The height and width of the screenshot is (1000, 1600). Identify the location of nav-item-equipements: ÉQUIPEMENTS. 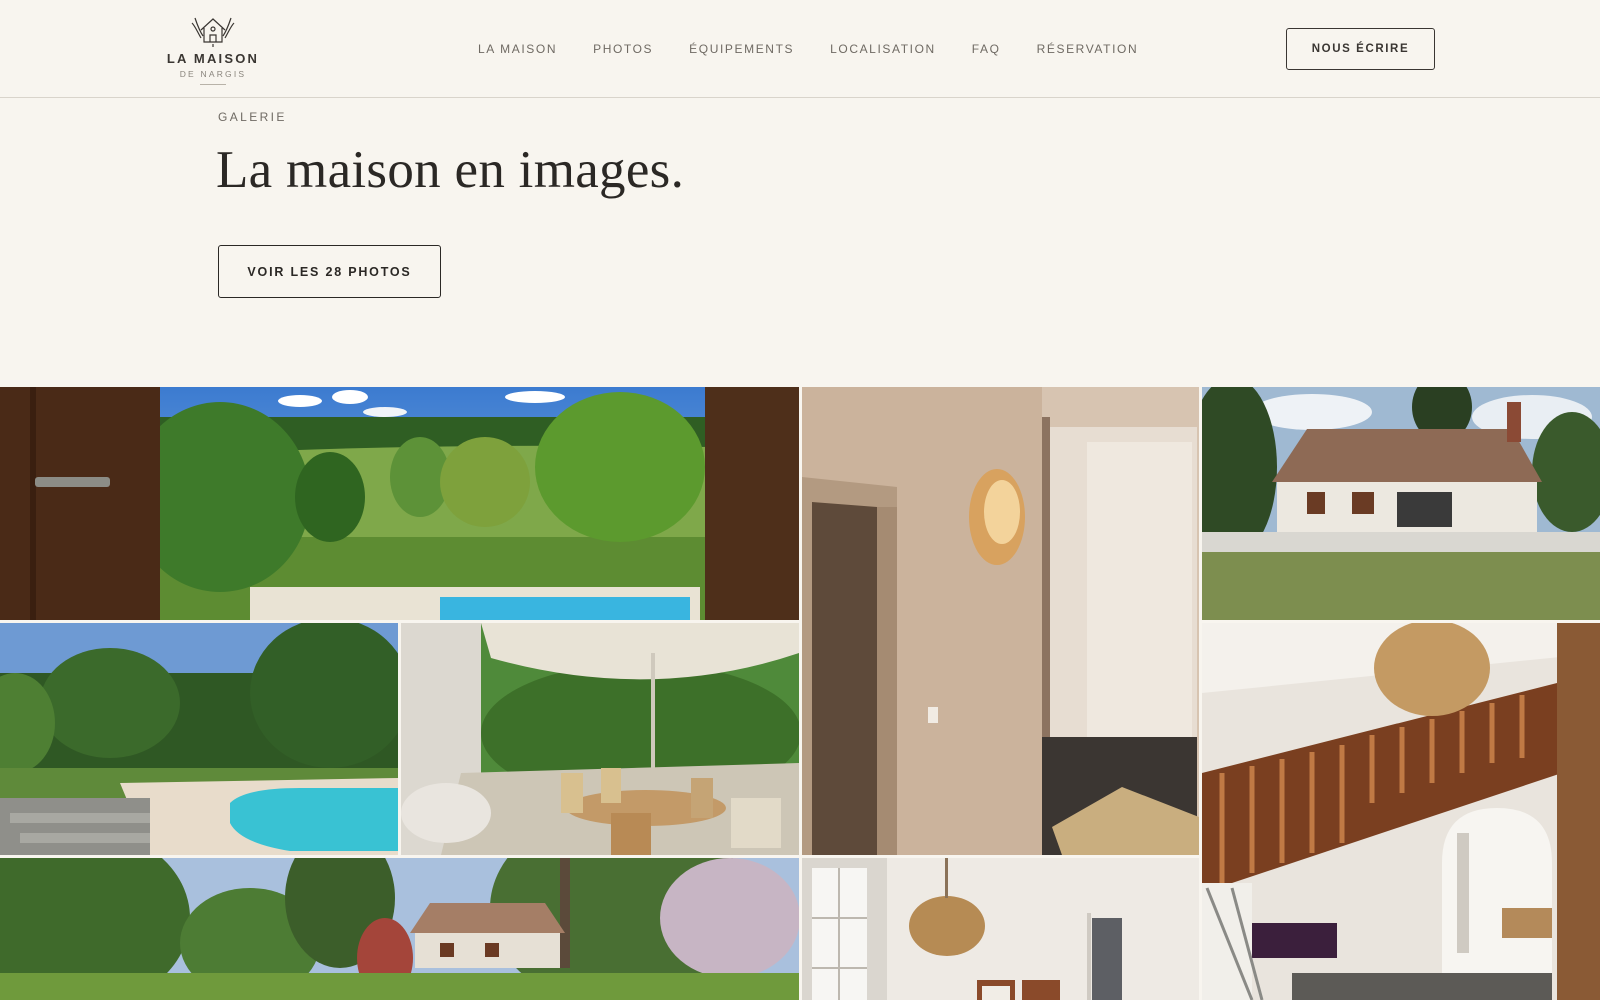
(741, 49).